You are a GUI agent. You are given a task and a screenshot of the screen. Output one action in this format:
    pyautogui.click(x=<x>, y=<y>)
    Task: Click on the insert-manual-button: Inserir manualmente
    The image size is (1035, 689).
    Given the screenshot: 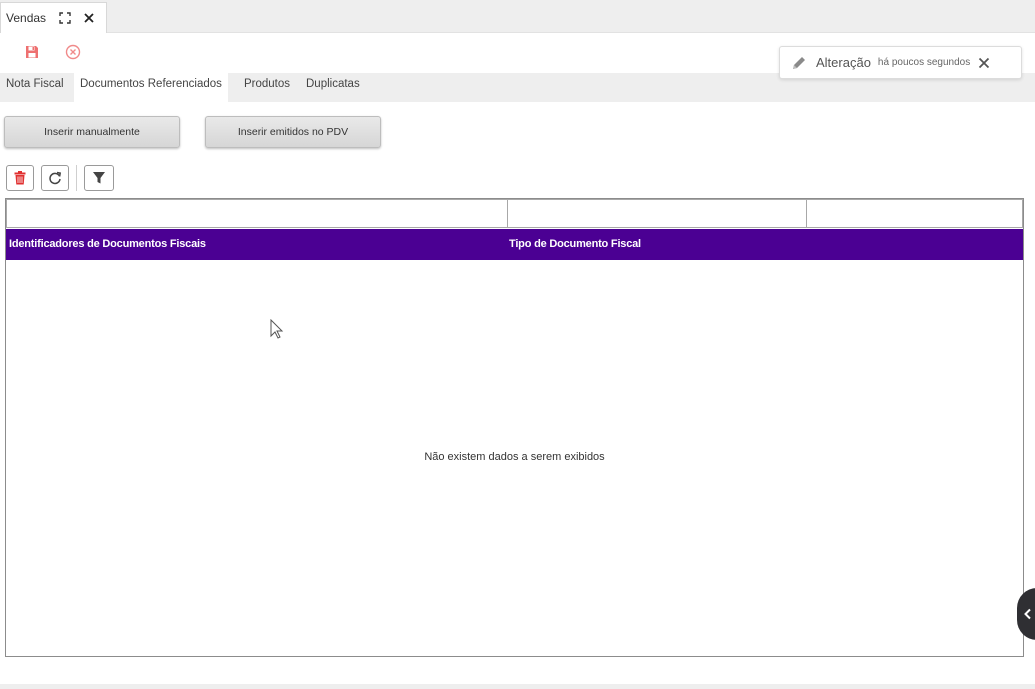 What is the action you would take?
    pyautogui.click(x=92, y=132)
    